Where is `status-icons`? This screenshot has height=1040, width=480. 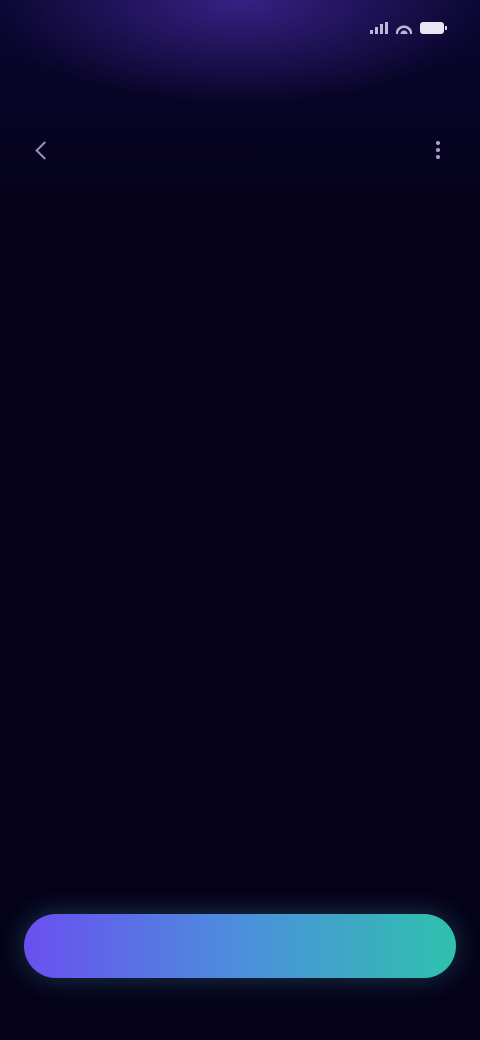
status-icons is located at coordinates (408, 28).